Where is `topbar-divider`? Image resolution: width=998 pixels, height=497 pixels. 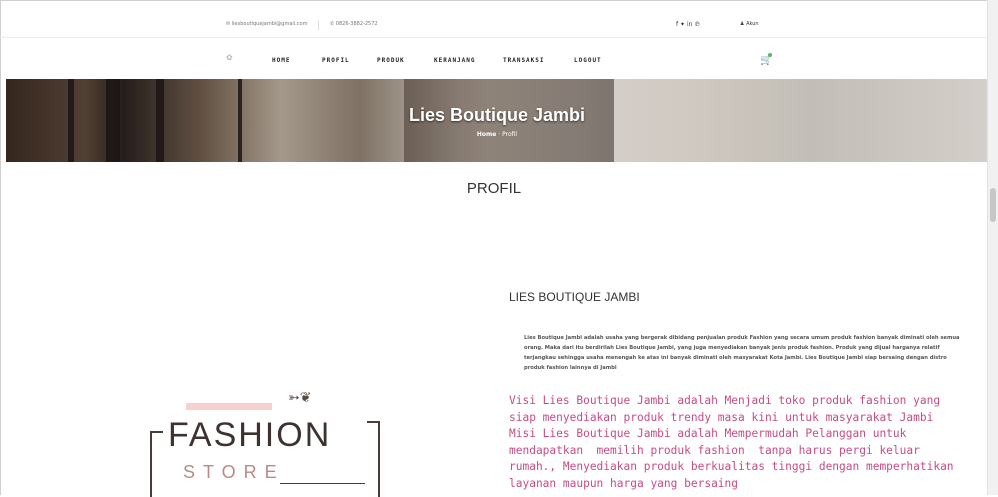
topbar-divider is located at coordinates (318, 25).